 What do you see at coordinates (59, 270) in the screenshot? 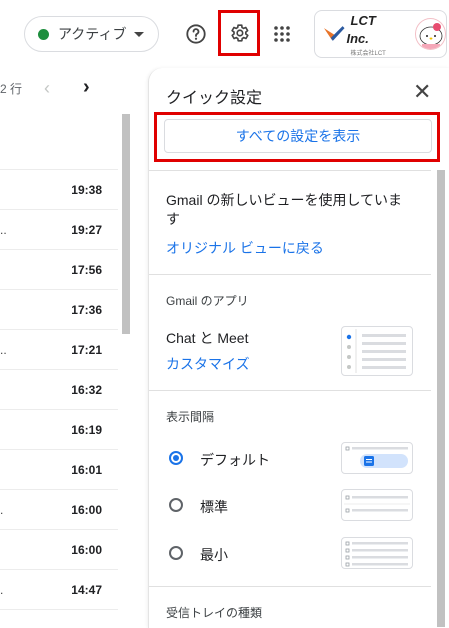
I see `list-item: 17:56` at bounding box center [59, 270].